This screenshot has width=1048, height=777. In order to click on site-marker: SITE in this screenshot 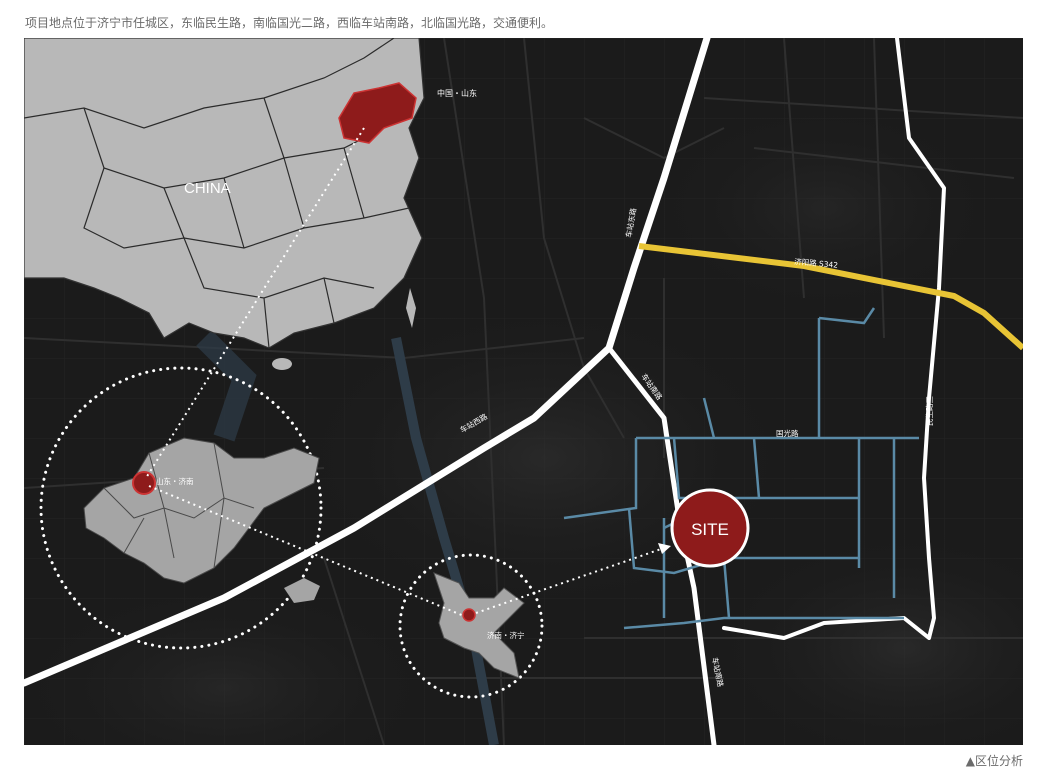, I will do `click(710, 528)`.